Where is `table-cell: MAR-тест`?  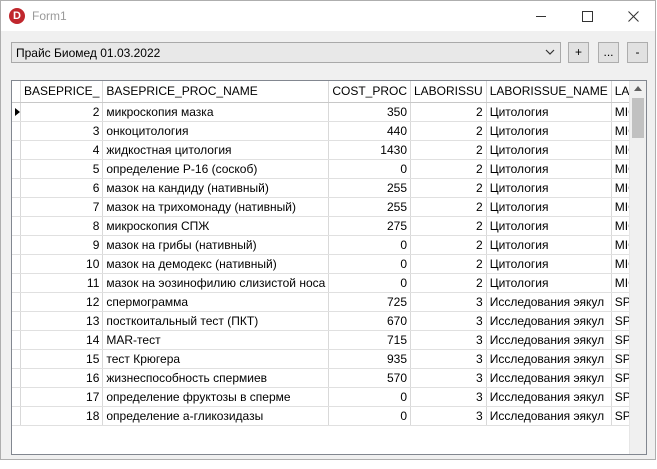
table-cell: MAR-тест is located at coordinates (216, 340).